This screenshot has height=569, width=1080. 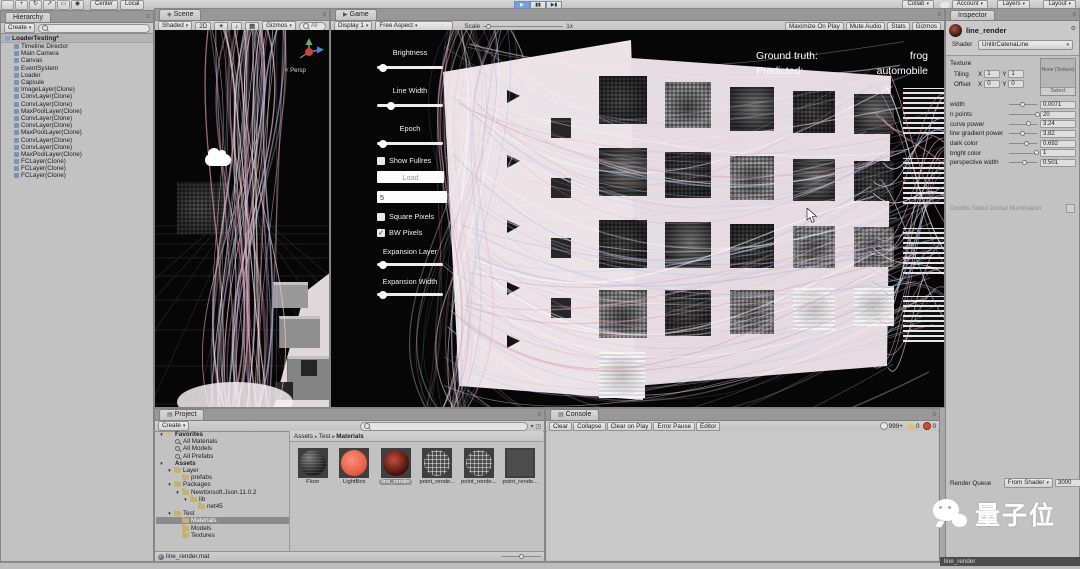 What do you see at coordinates (222, 506) in the screenshot?
I see `project-tree-row: net45` at bounding box center [222, 506].